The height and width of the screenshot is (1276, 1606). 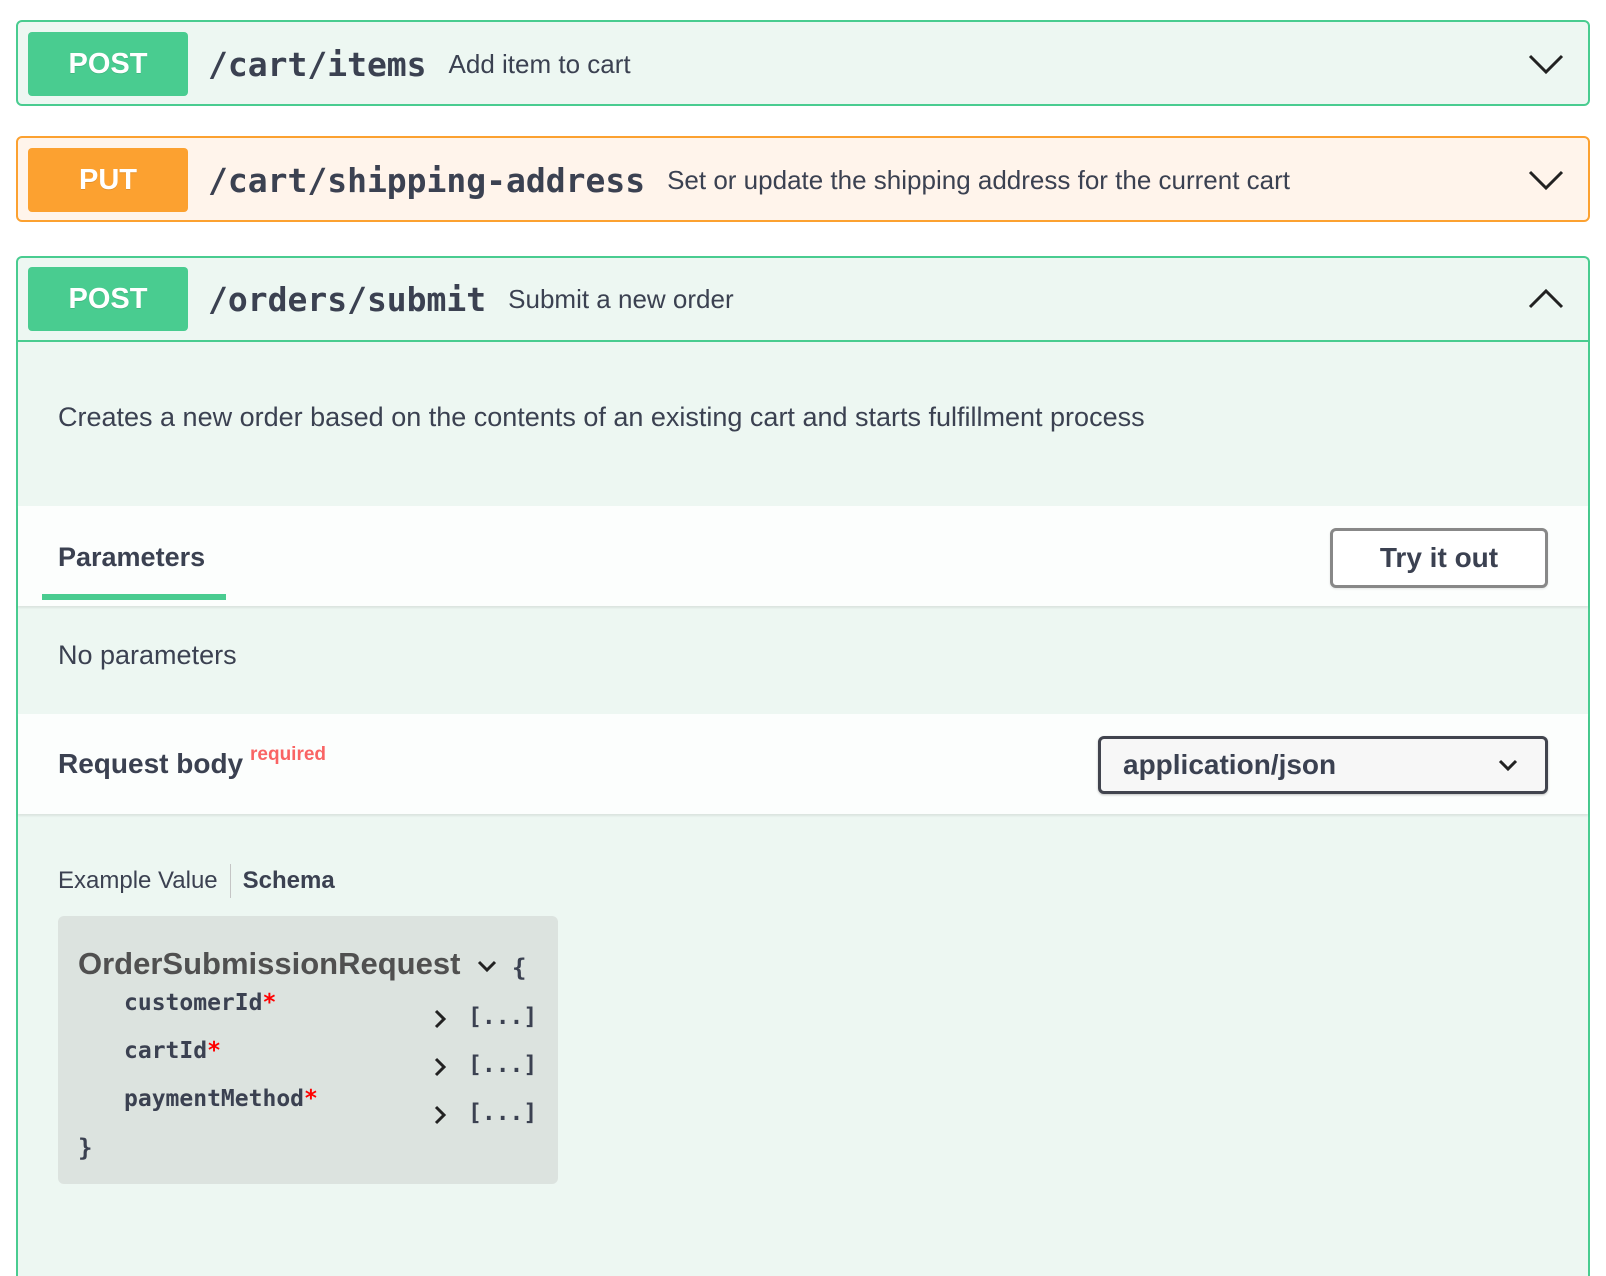 I want to click on content-type-value: application/json, so click(x=1230, y=764).